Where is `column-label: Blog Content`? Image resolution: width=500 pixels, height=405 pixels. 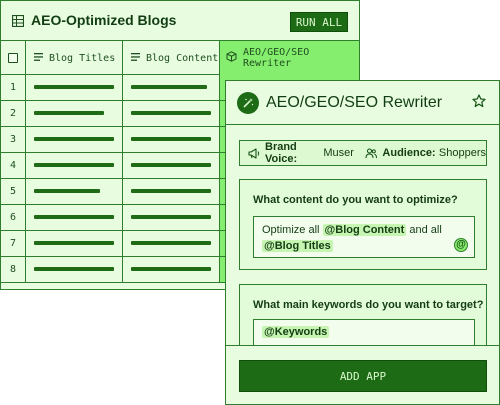 column-label: Blog Content is located at coordinates (182, 58).